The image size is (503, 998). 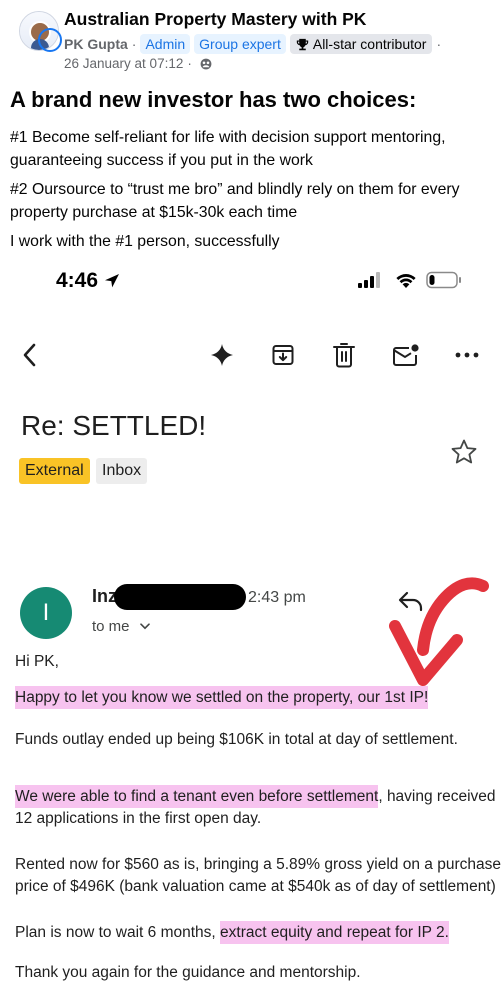 I want to click on archive-icon, so click(x=283, y=355).